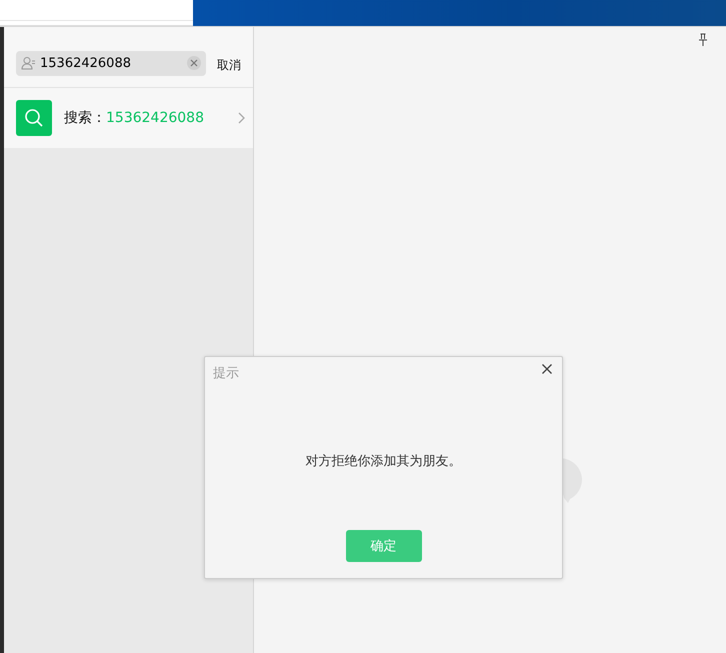  I want to click on pin-icon, so click(703, 39).